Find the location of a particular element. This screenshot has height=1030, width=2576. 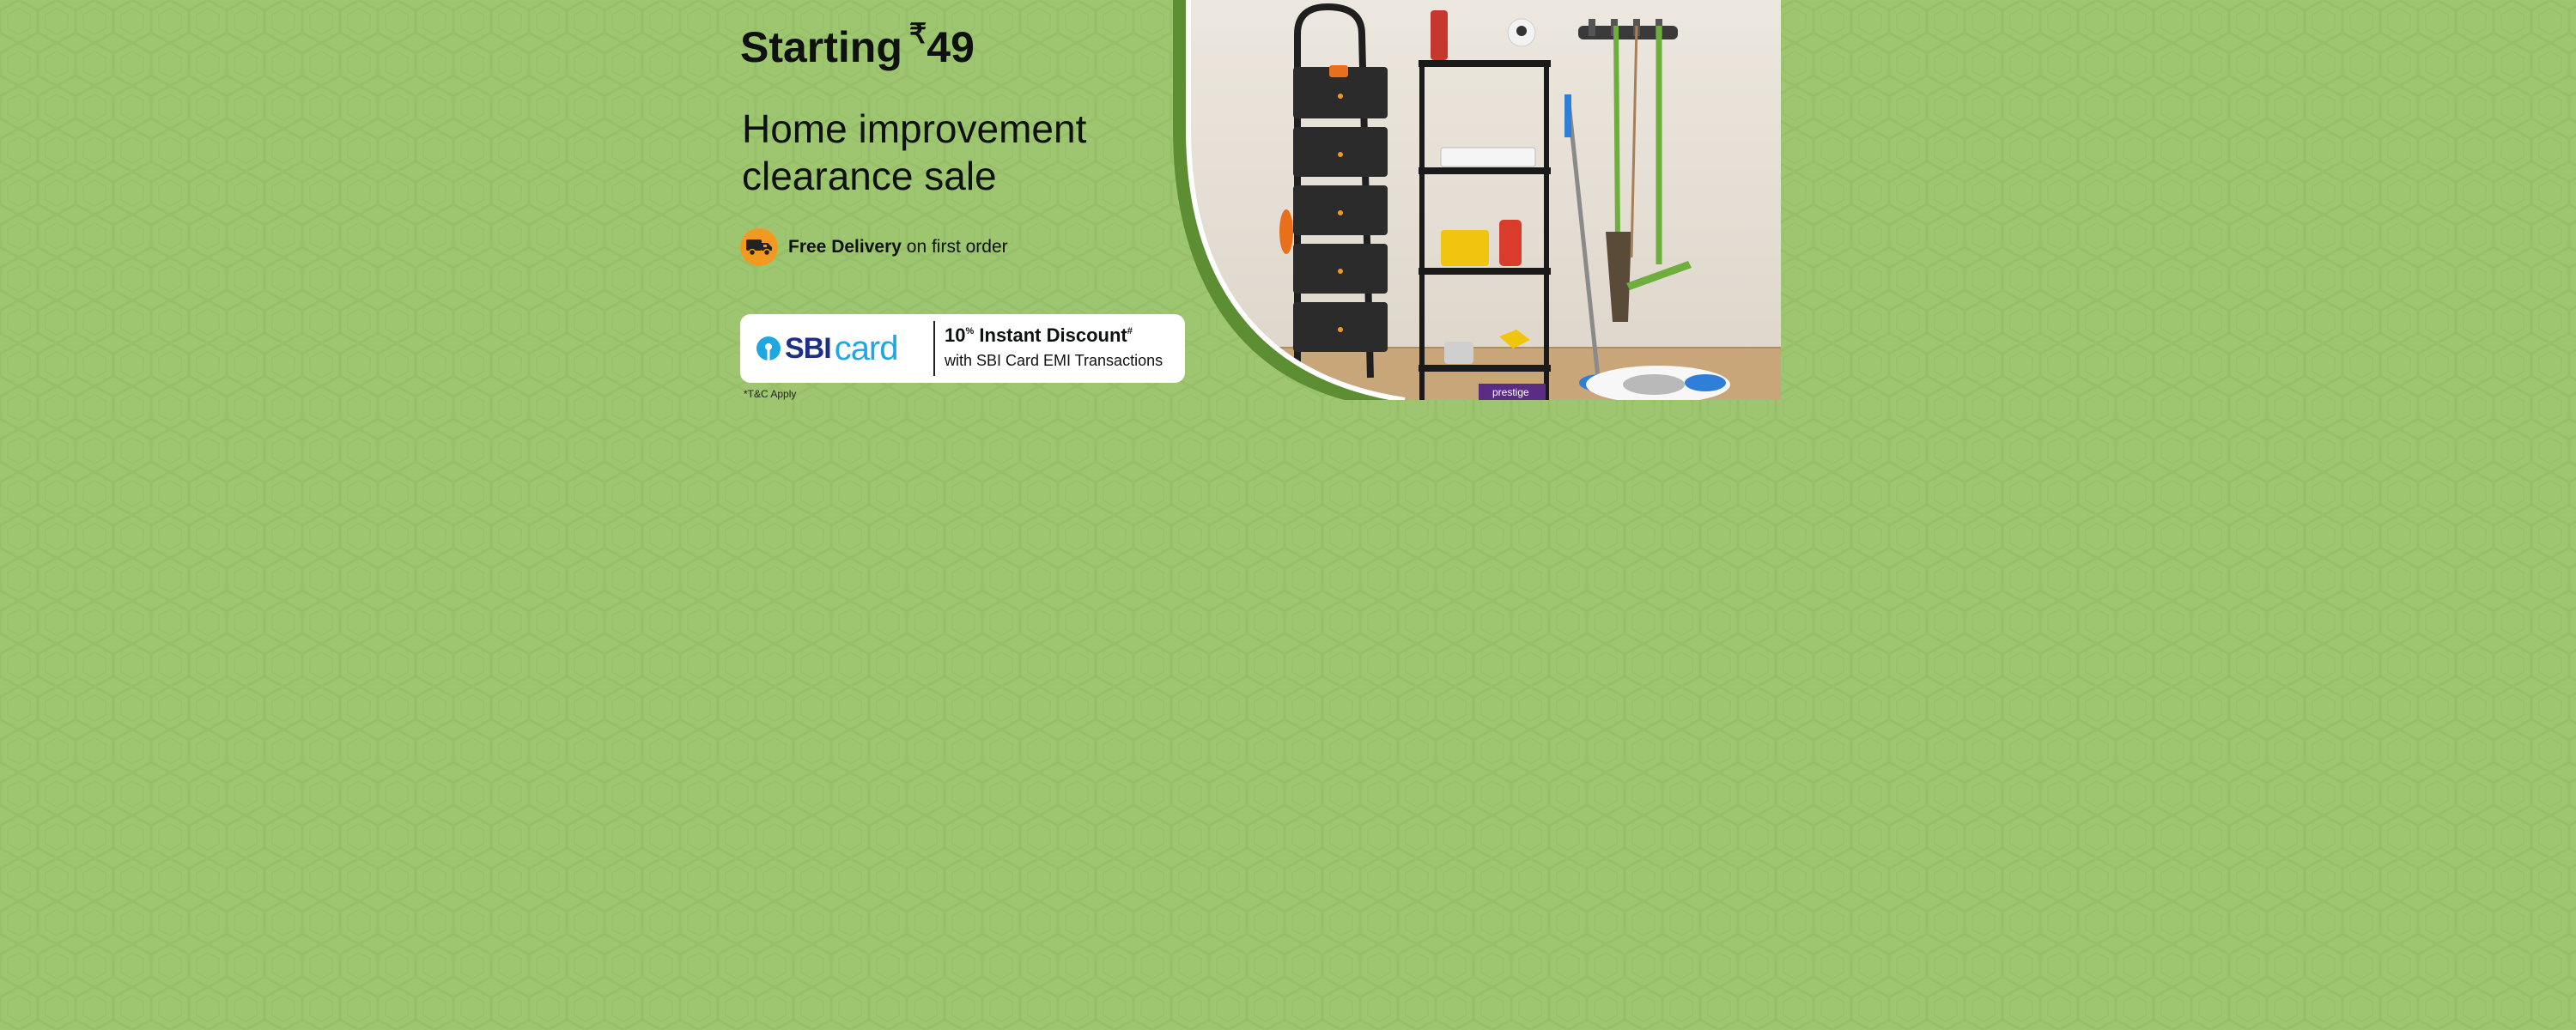

discount-subtext: with SBI Card EMI Transactions is located at coordinates (1054, 360).